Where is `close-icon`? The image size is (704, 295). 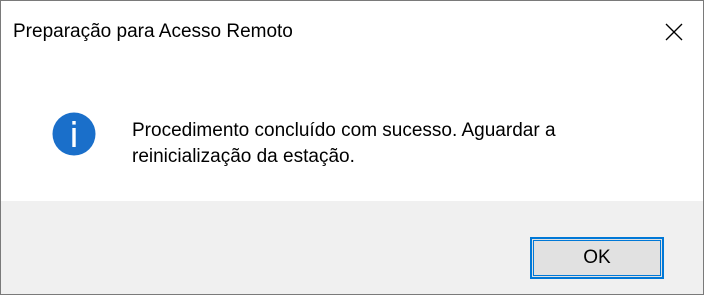
close-icon is located at coordinates (674, 32).